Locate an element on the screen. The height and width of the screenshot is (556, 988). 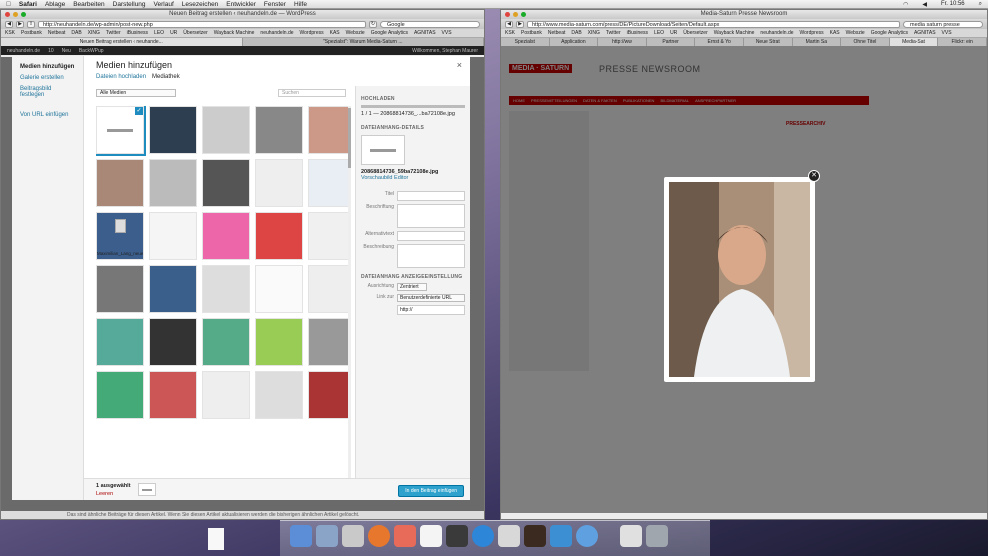
bookmark-item: iBusiness is located at coordinates (637, 33).